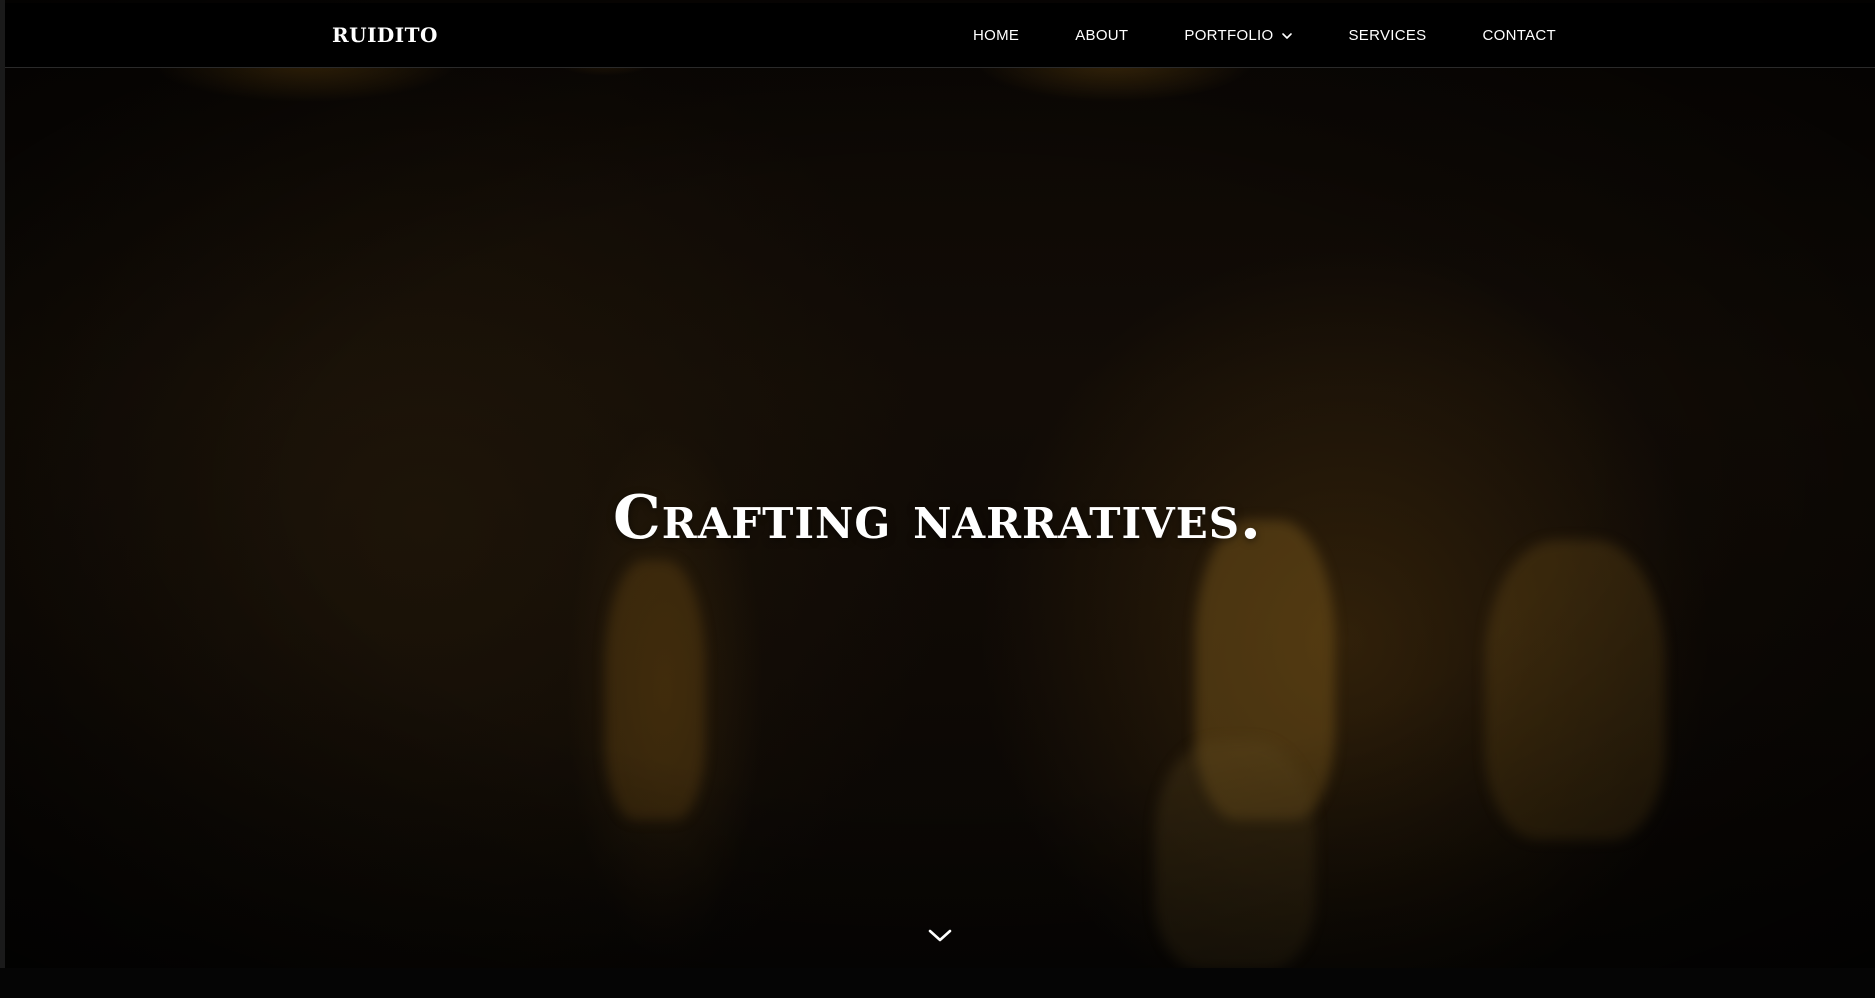 Image resolution: width=1875 pixels, height=998 pixels. I want to click on nav-contact-label: CONTACT, so click(1519, 35).